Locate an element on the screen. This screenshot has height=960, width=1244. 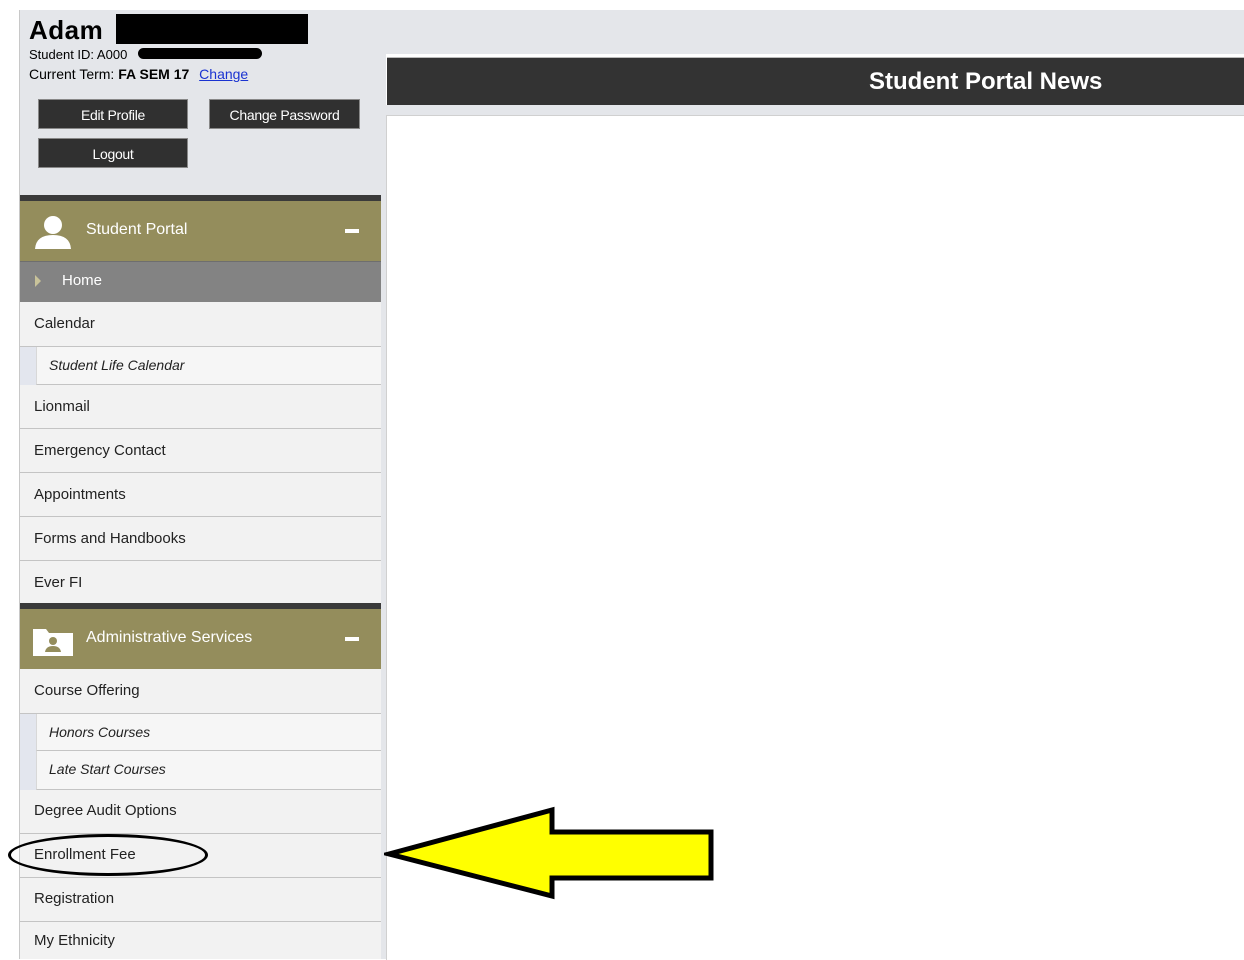
section-administrative-services: Administrative Services is located at coordinates (200, 639).